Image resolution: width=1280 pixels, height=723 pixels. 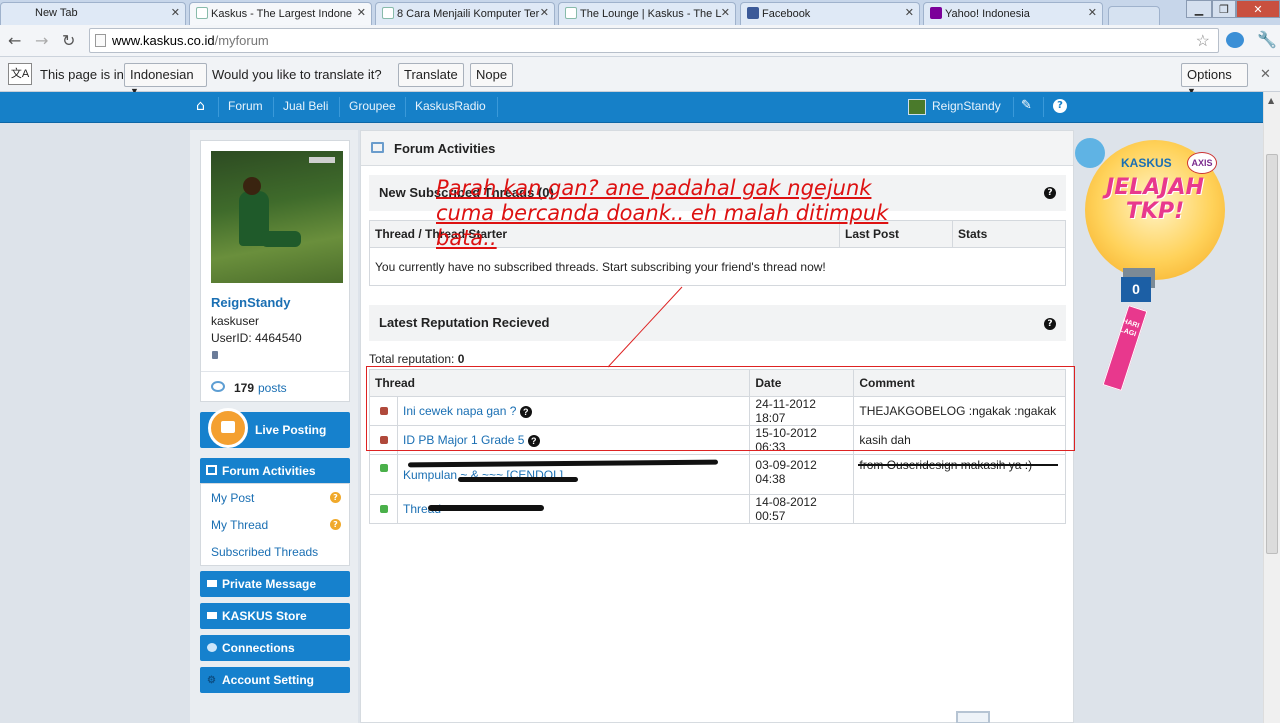 I want to click on nav-kaskusradio: KaskusRadio, so click(x=450, y=106).